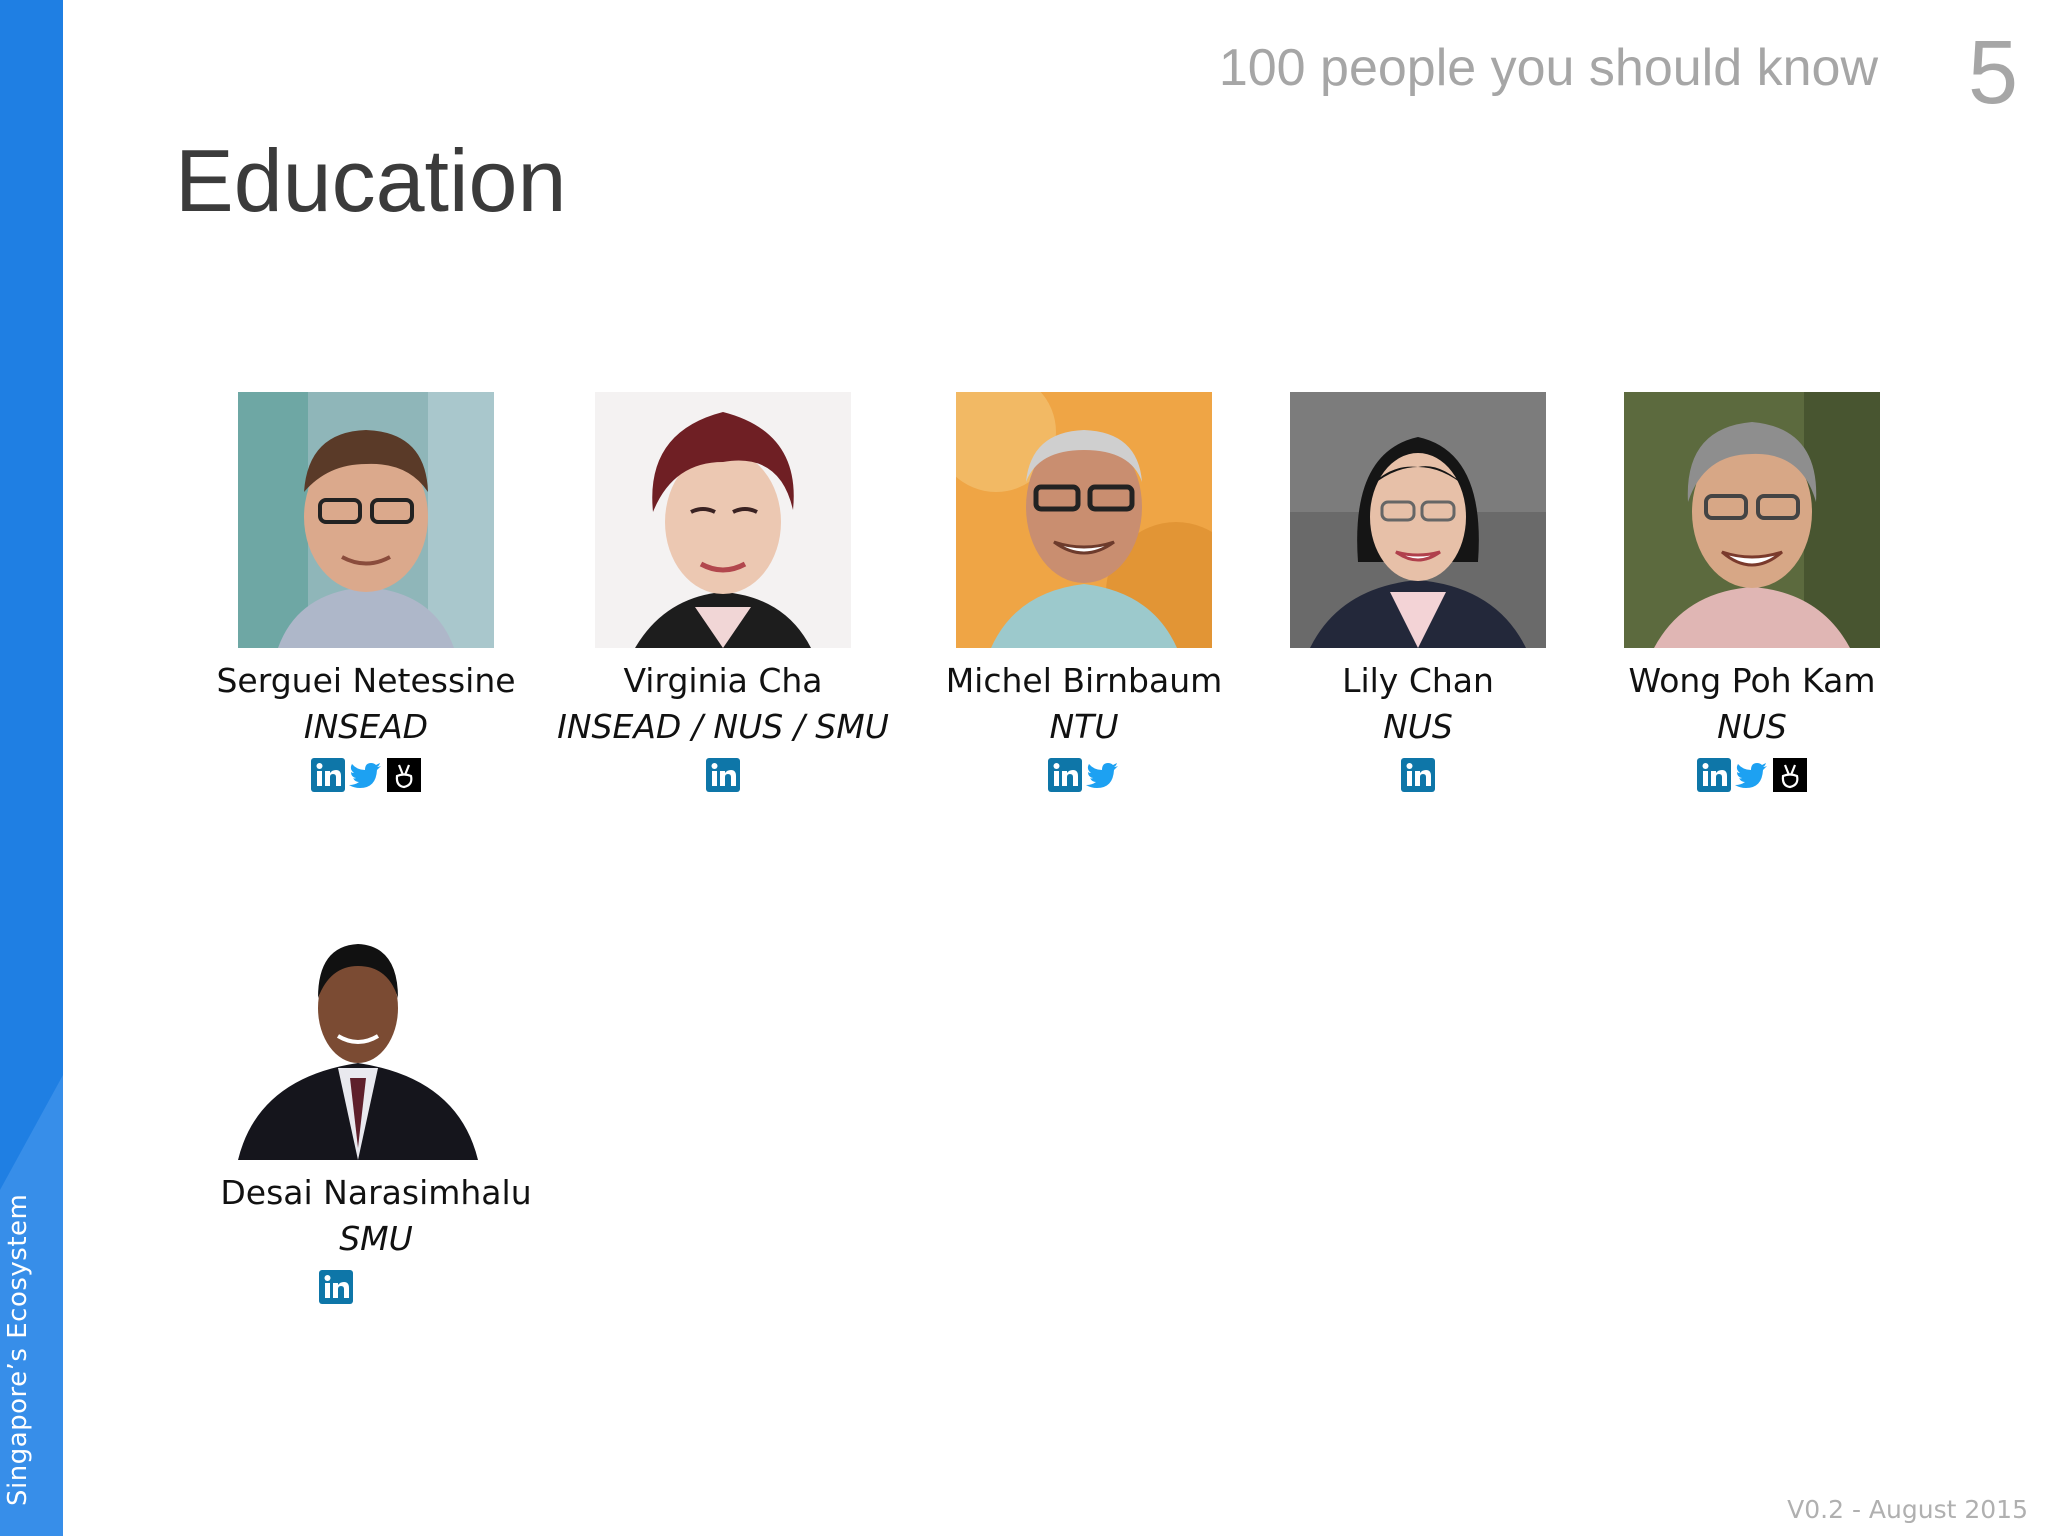 The width and height of the screenshot is (2048, 1536). I want to click on person-card: Serguei Netessine INSEAD, so click(366, 592).